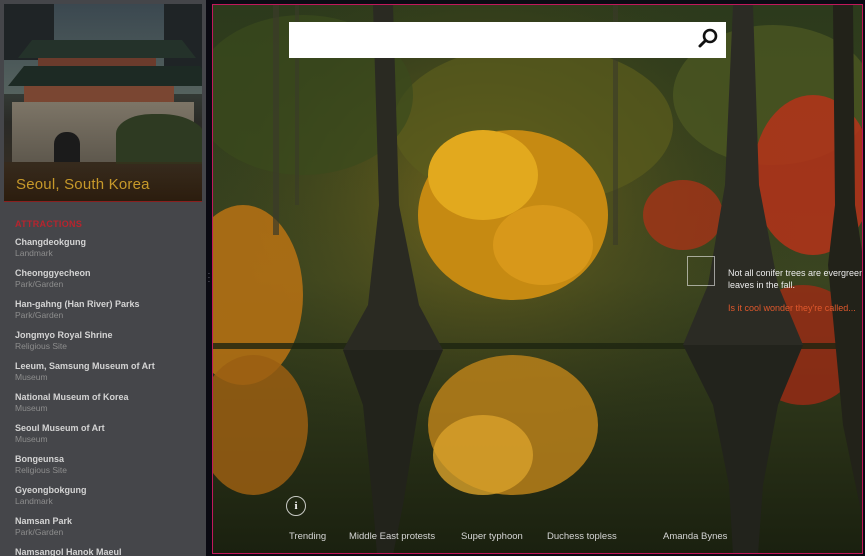 This screenshot has width=865, height=556. I want to click on destination-hero-image: Seoul, South Korea, so click(103, 103).